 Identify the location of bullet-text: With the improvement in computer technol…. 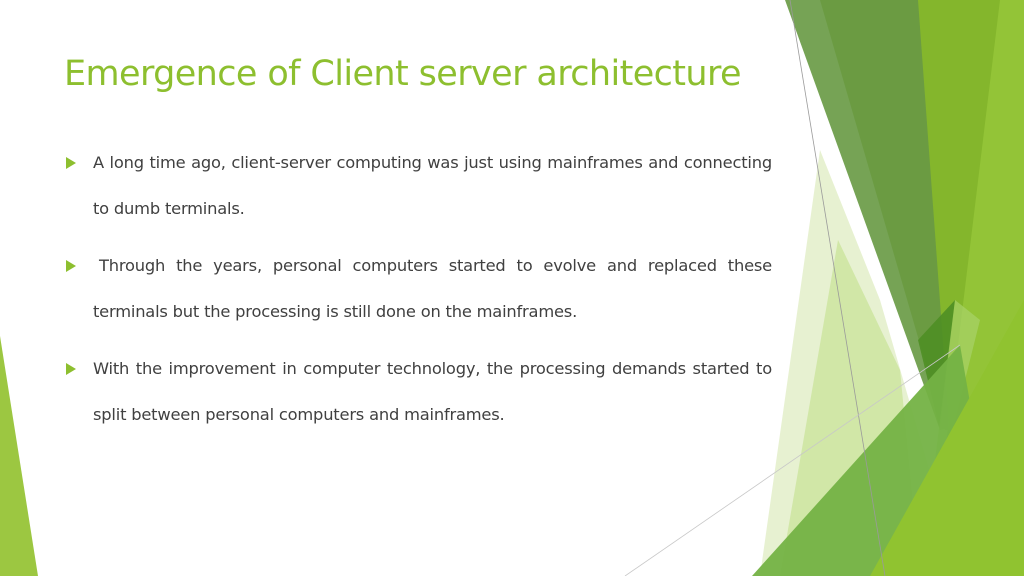
(432, 391).